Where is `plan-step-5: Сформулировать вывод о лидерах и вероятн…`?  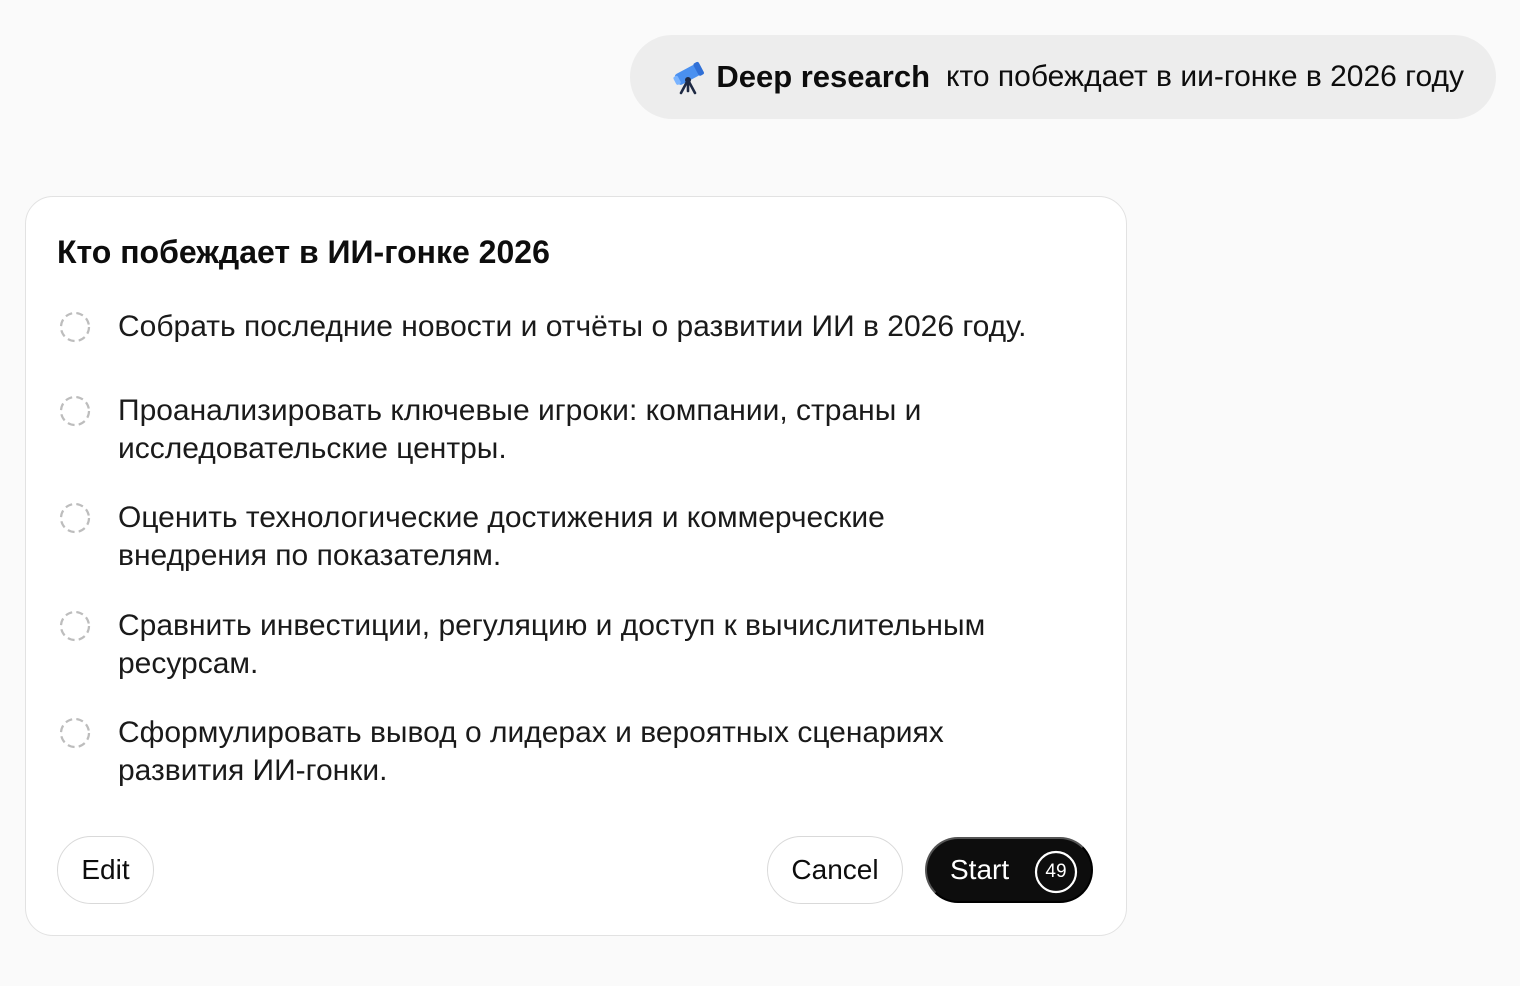 plan-step-5: Сформулировать вывод о лидерах и вероятн… is located at coordinates (577, 752).